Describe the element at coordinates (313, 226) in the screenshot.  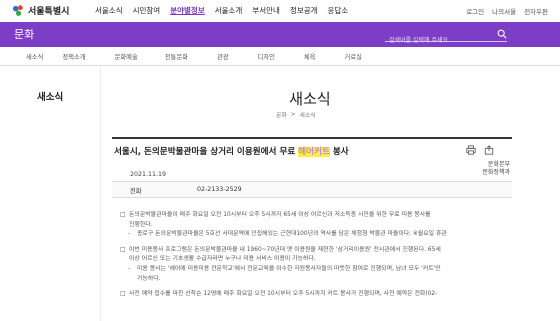
I see `body-paragraph: 진행한다.` at that location.